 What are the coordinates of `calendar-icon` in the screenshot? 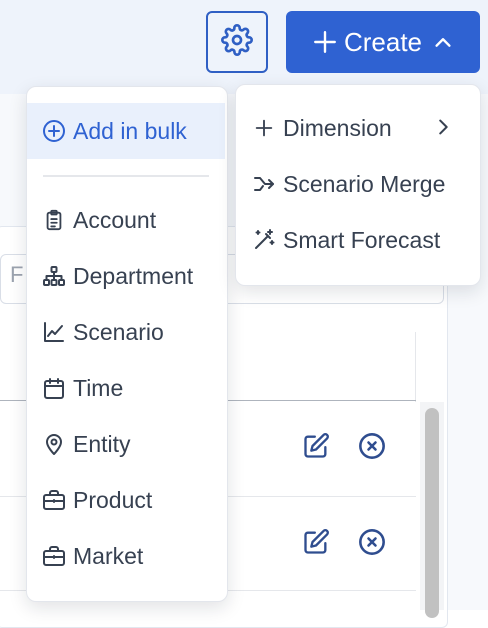 It's located at (54, 388).